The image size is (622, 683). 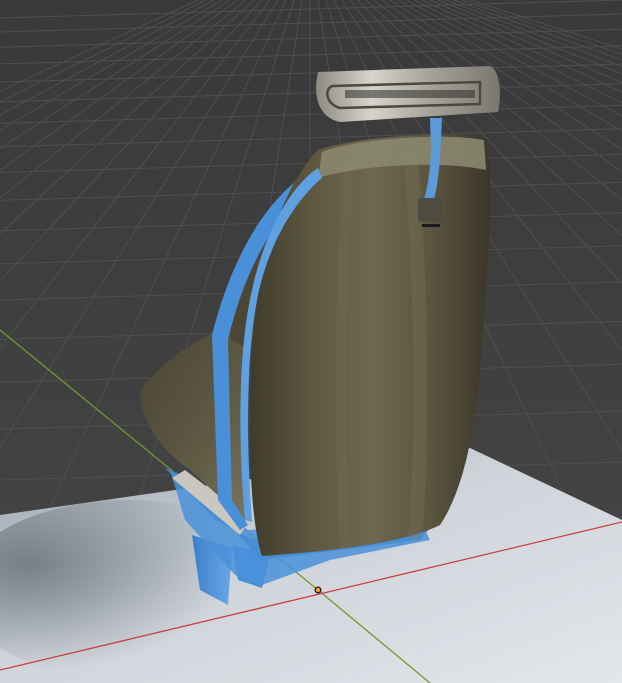 What do you see at coordinates (431, 225) in the screenshot?
I see `headrest-post-slot` at bounding box center [431, 225].